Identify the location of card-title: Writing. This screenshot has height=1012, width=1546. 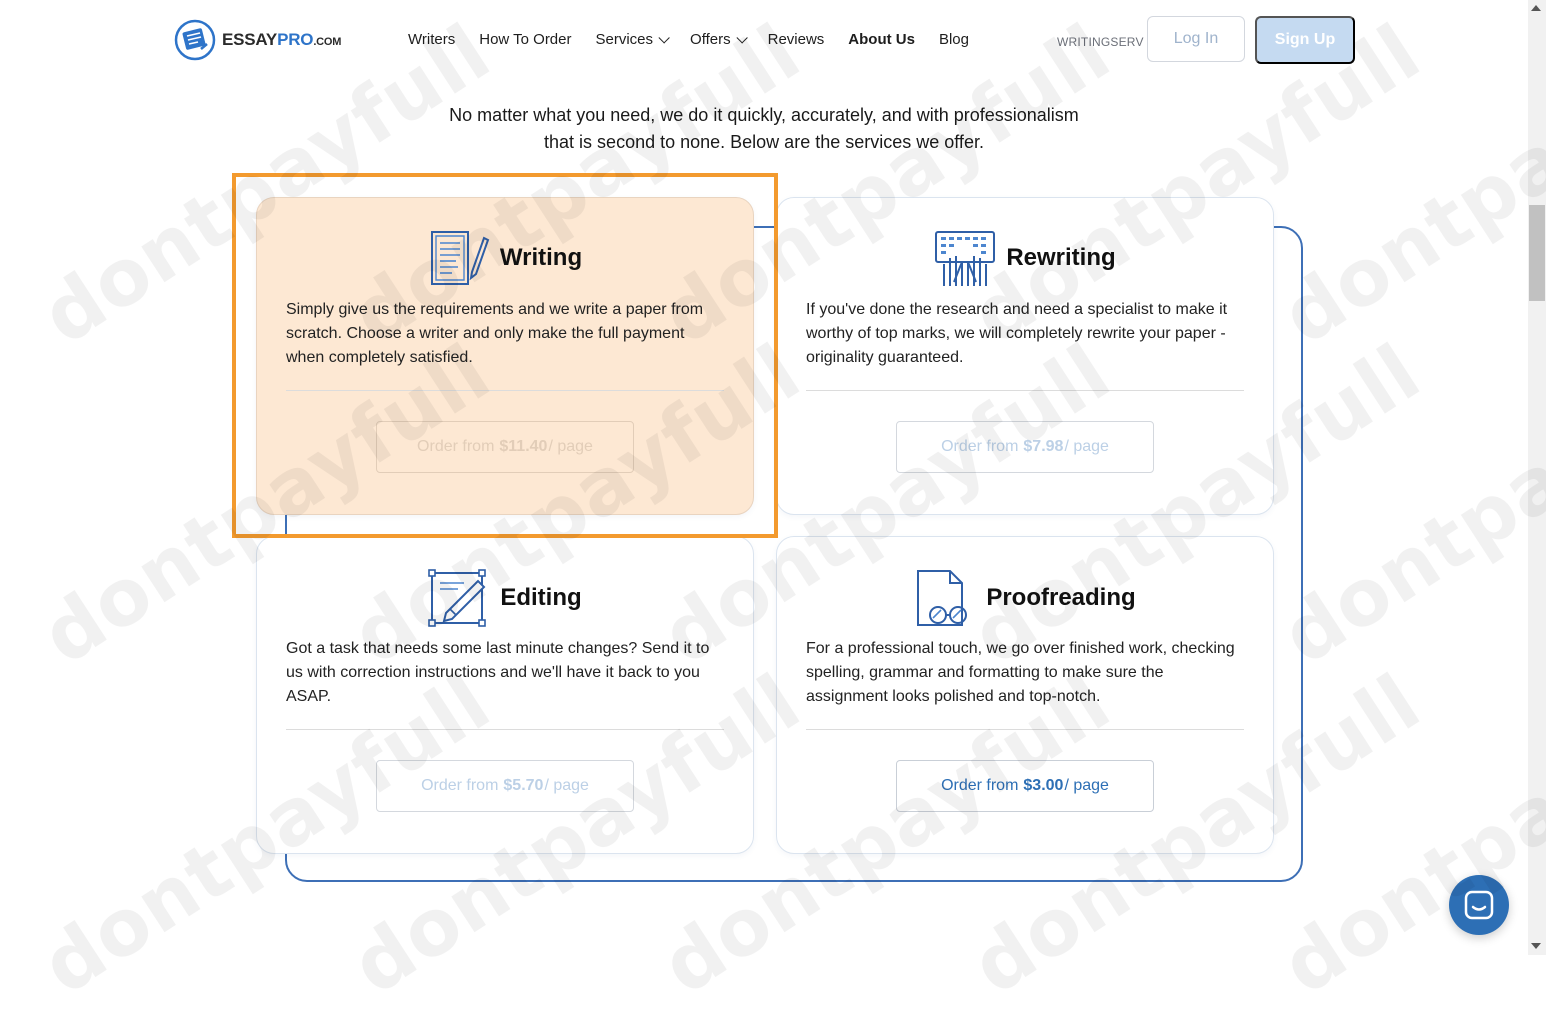
(541, 257).